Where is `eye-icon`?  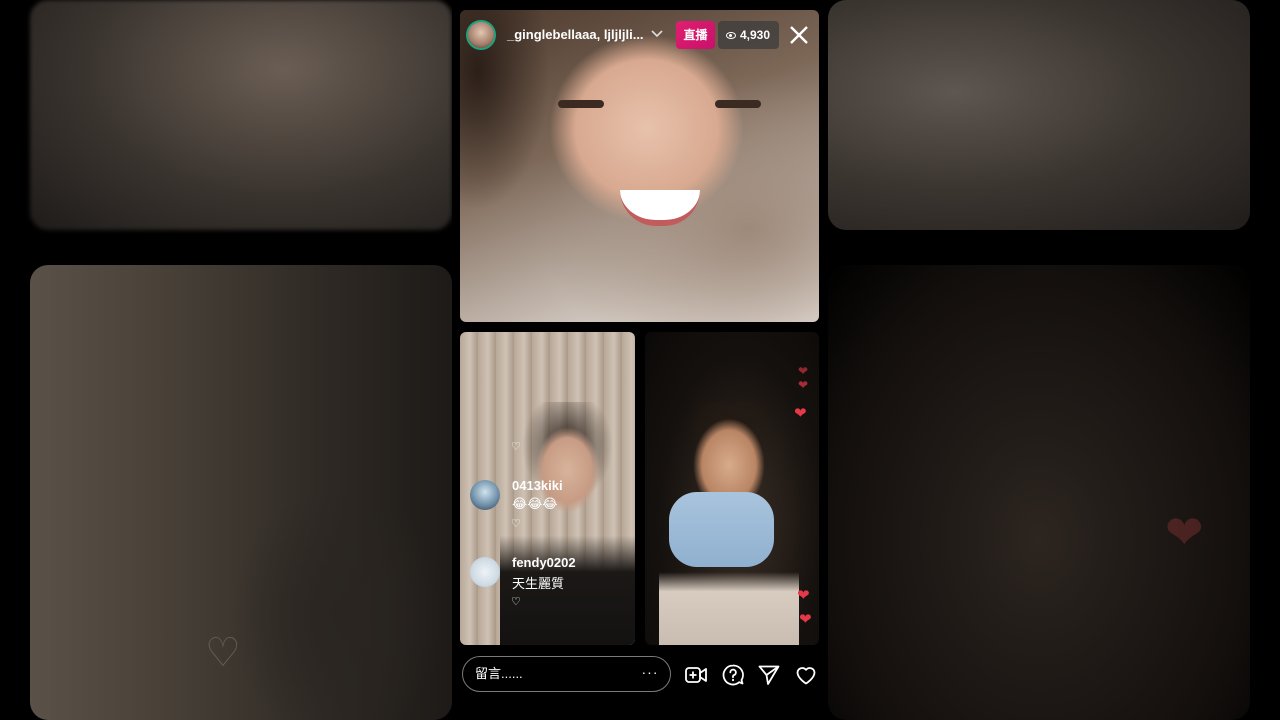
eye-icon is located at coordinates (731, 35).